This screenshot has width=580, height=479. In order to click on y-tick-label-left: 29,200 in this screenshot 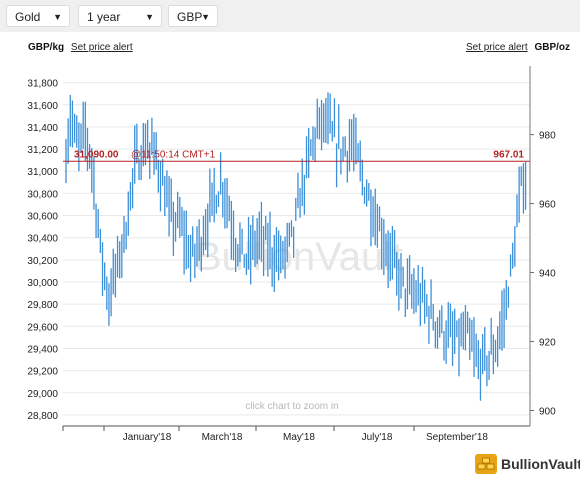, I will do `click(42, 372)`.